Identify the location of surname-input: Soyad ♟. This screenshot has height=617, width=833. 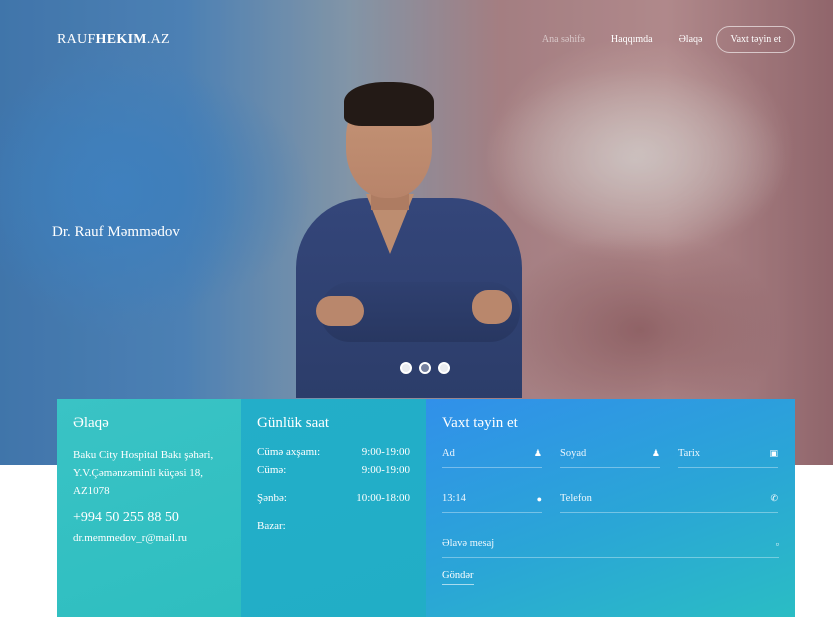
(610, 454).